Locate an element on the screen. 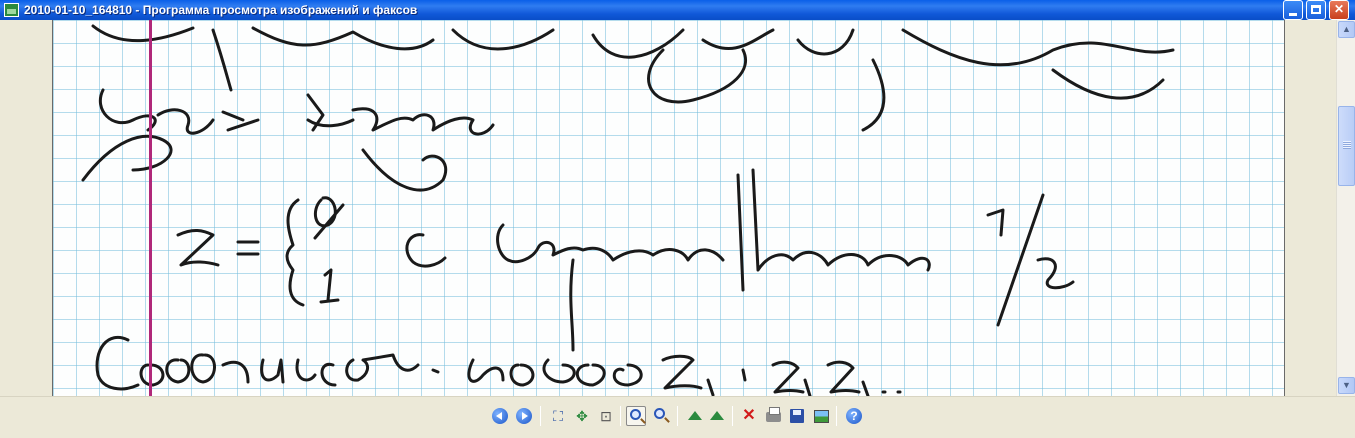  close-icon: ✕ is located at coordinates (1339, 9).